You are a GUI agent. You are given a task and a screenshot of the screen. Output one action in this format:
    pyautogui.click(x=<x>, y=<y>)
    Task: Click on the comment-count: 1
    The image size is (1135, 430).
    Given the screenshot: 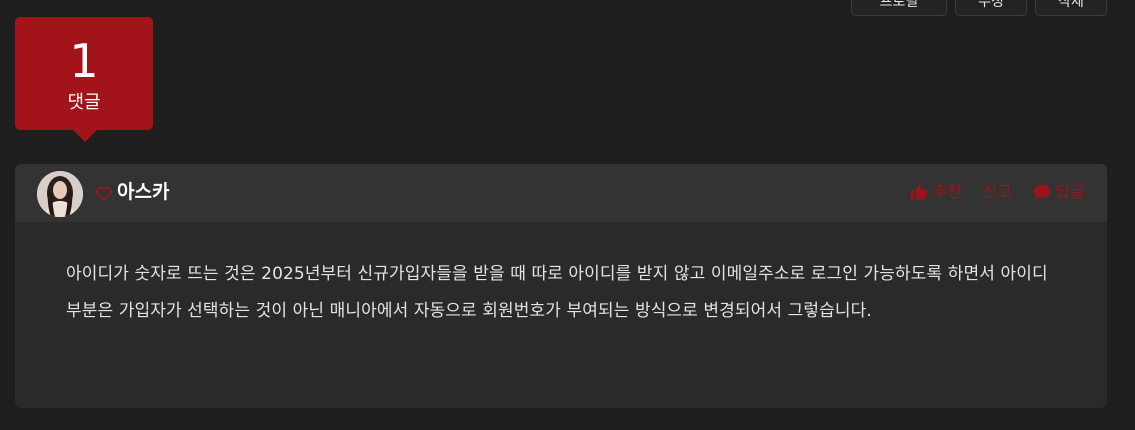 What is the action you would take?
    pyautogui.click(x=84, y=61)
    